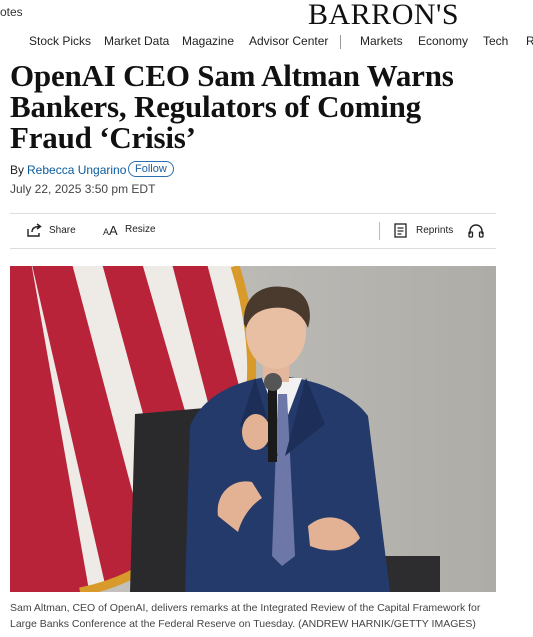 The height and width of the screenshot is (637, 533). What do you see at coordinates (253, 231) in the screenshot?
I see `article-toolbar: Share A A Resize Reprints` at bounding box center [253, 231].